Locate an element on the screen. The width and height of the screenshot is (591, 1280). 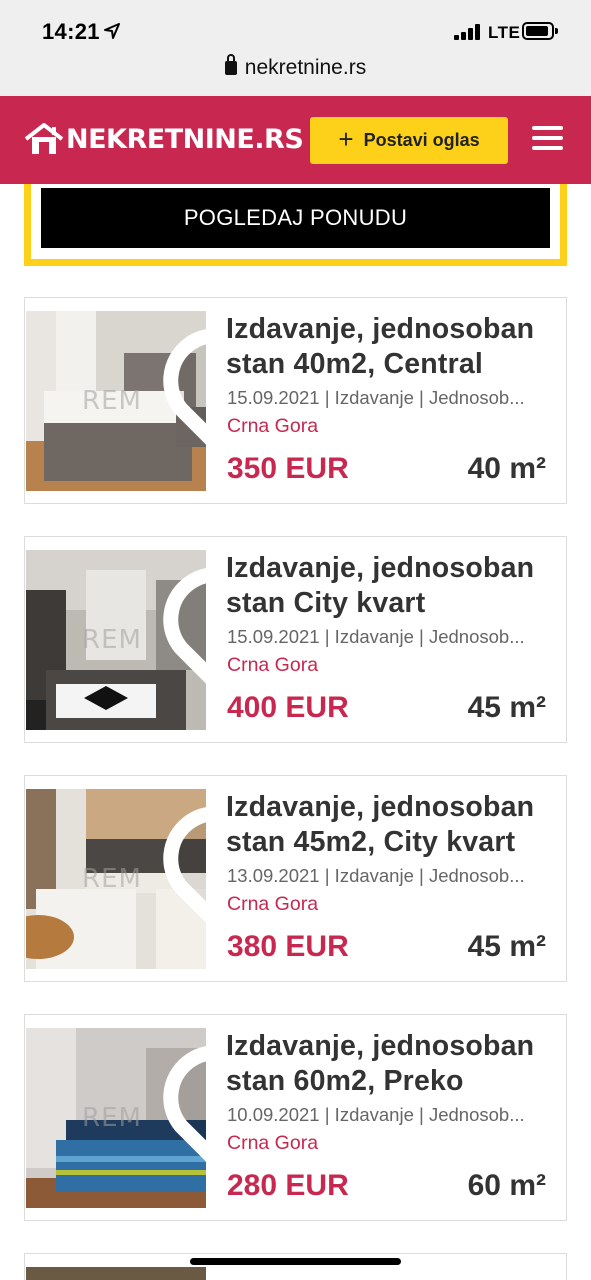
listing-title: Izdavanje, jednosoban stan City kvart is located at coordinates (391, 586).